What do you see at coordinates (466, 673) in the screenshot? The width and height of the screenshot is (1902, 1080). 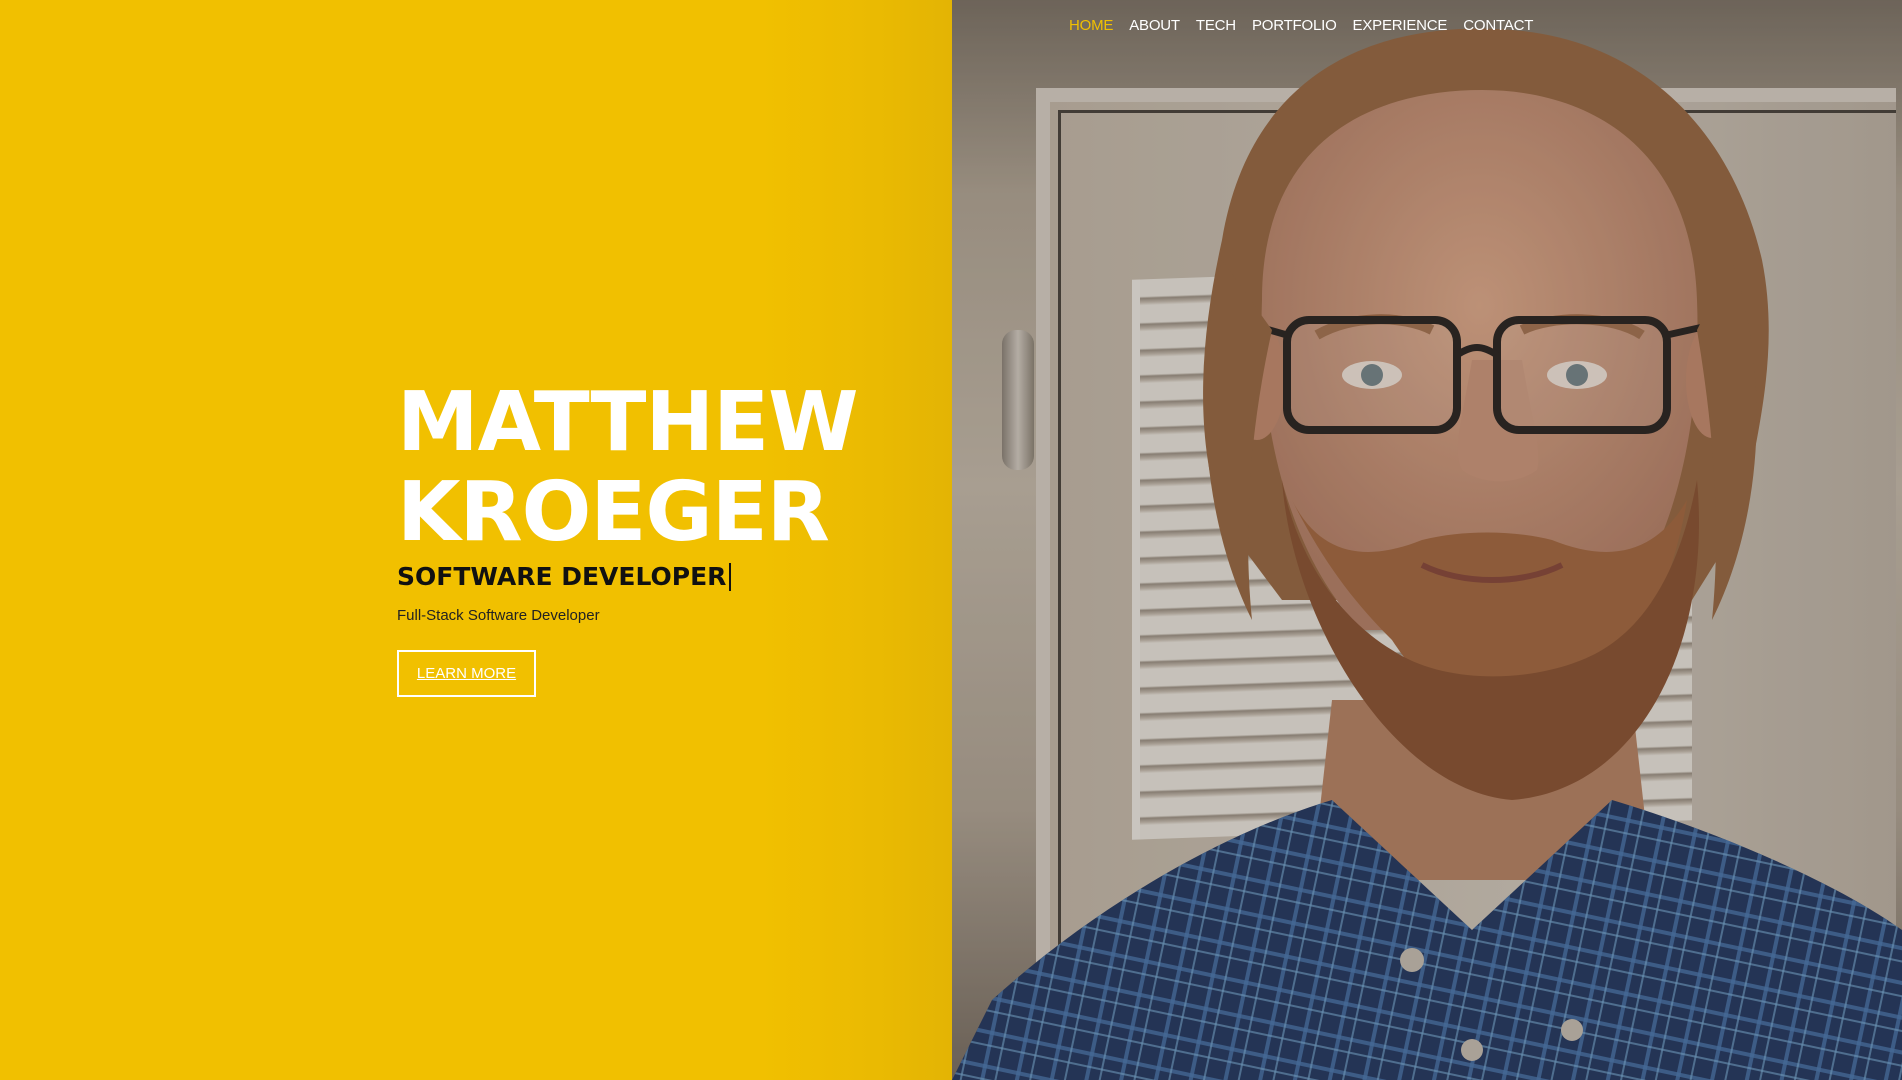 I see `learn-more-button: LEARN MORE` at bounding box center [466, 673].